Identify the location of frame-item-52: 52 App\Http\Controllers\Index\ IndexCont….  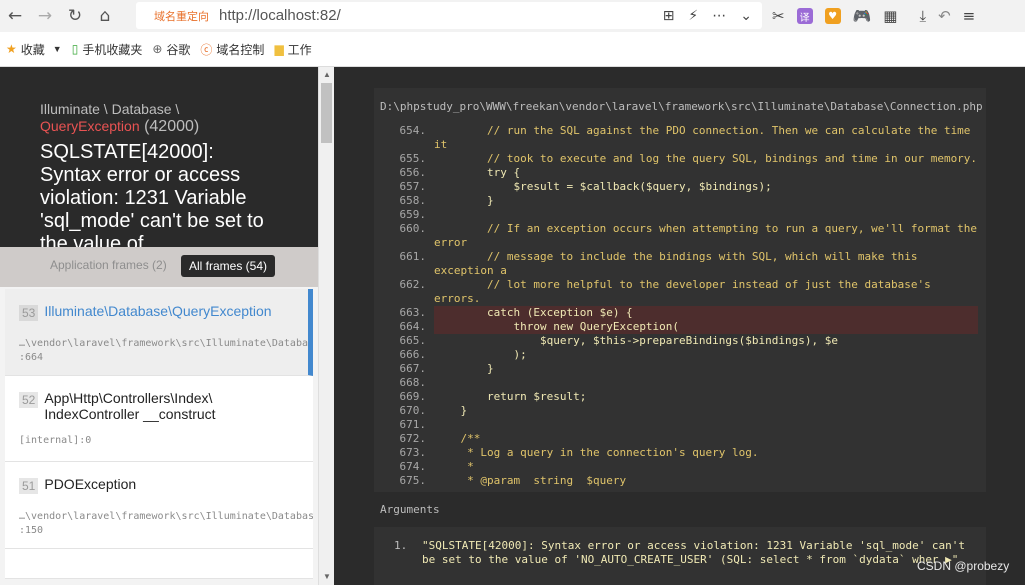
(159, 419).